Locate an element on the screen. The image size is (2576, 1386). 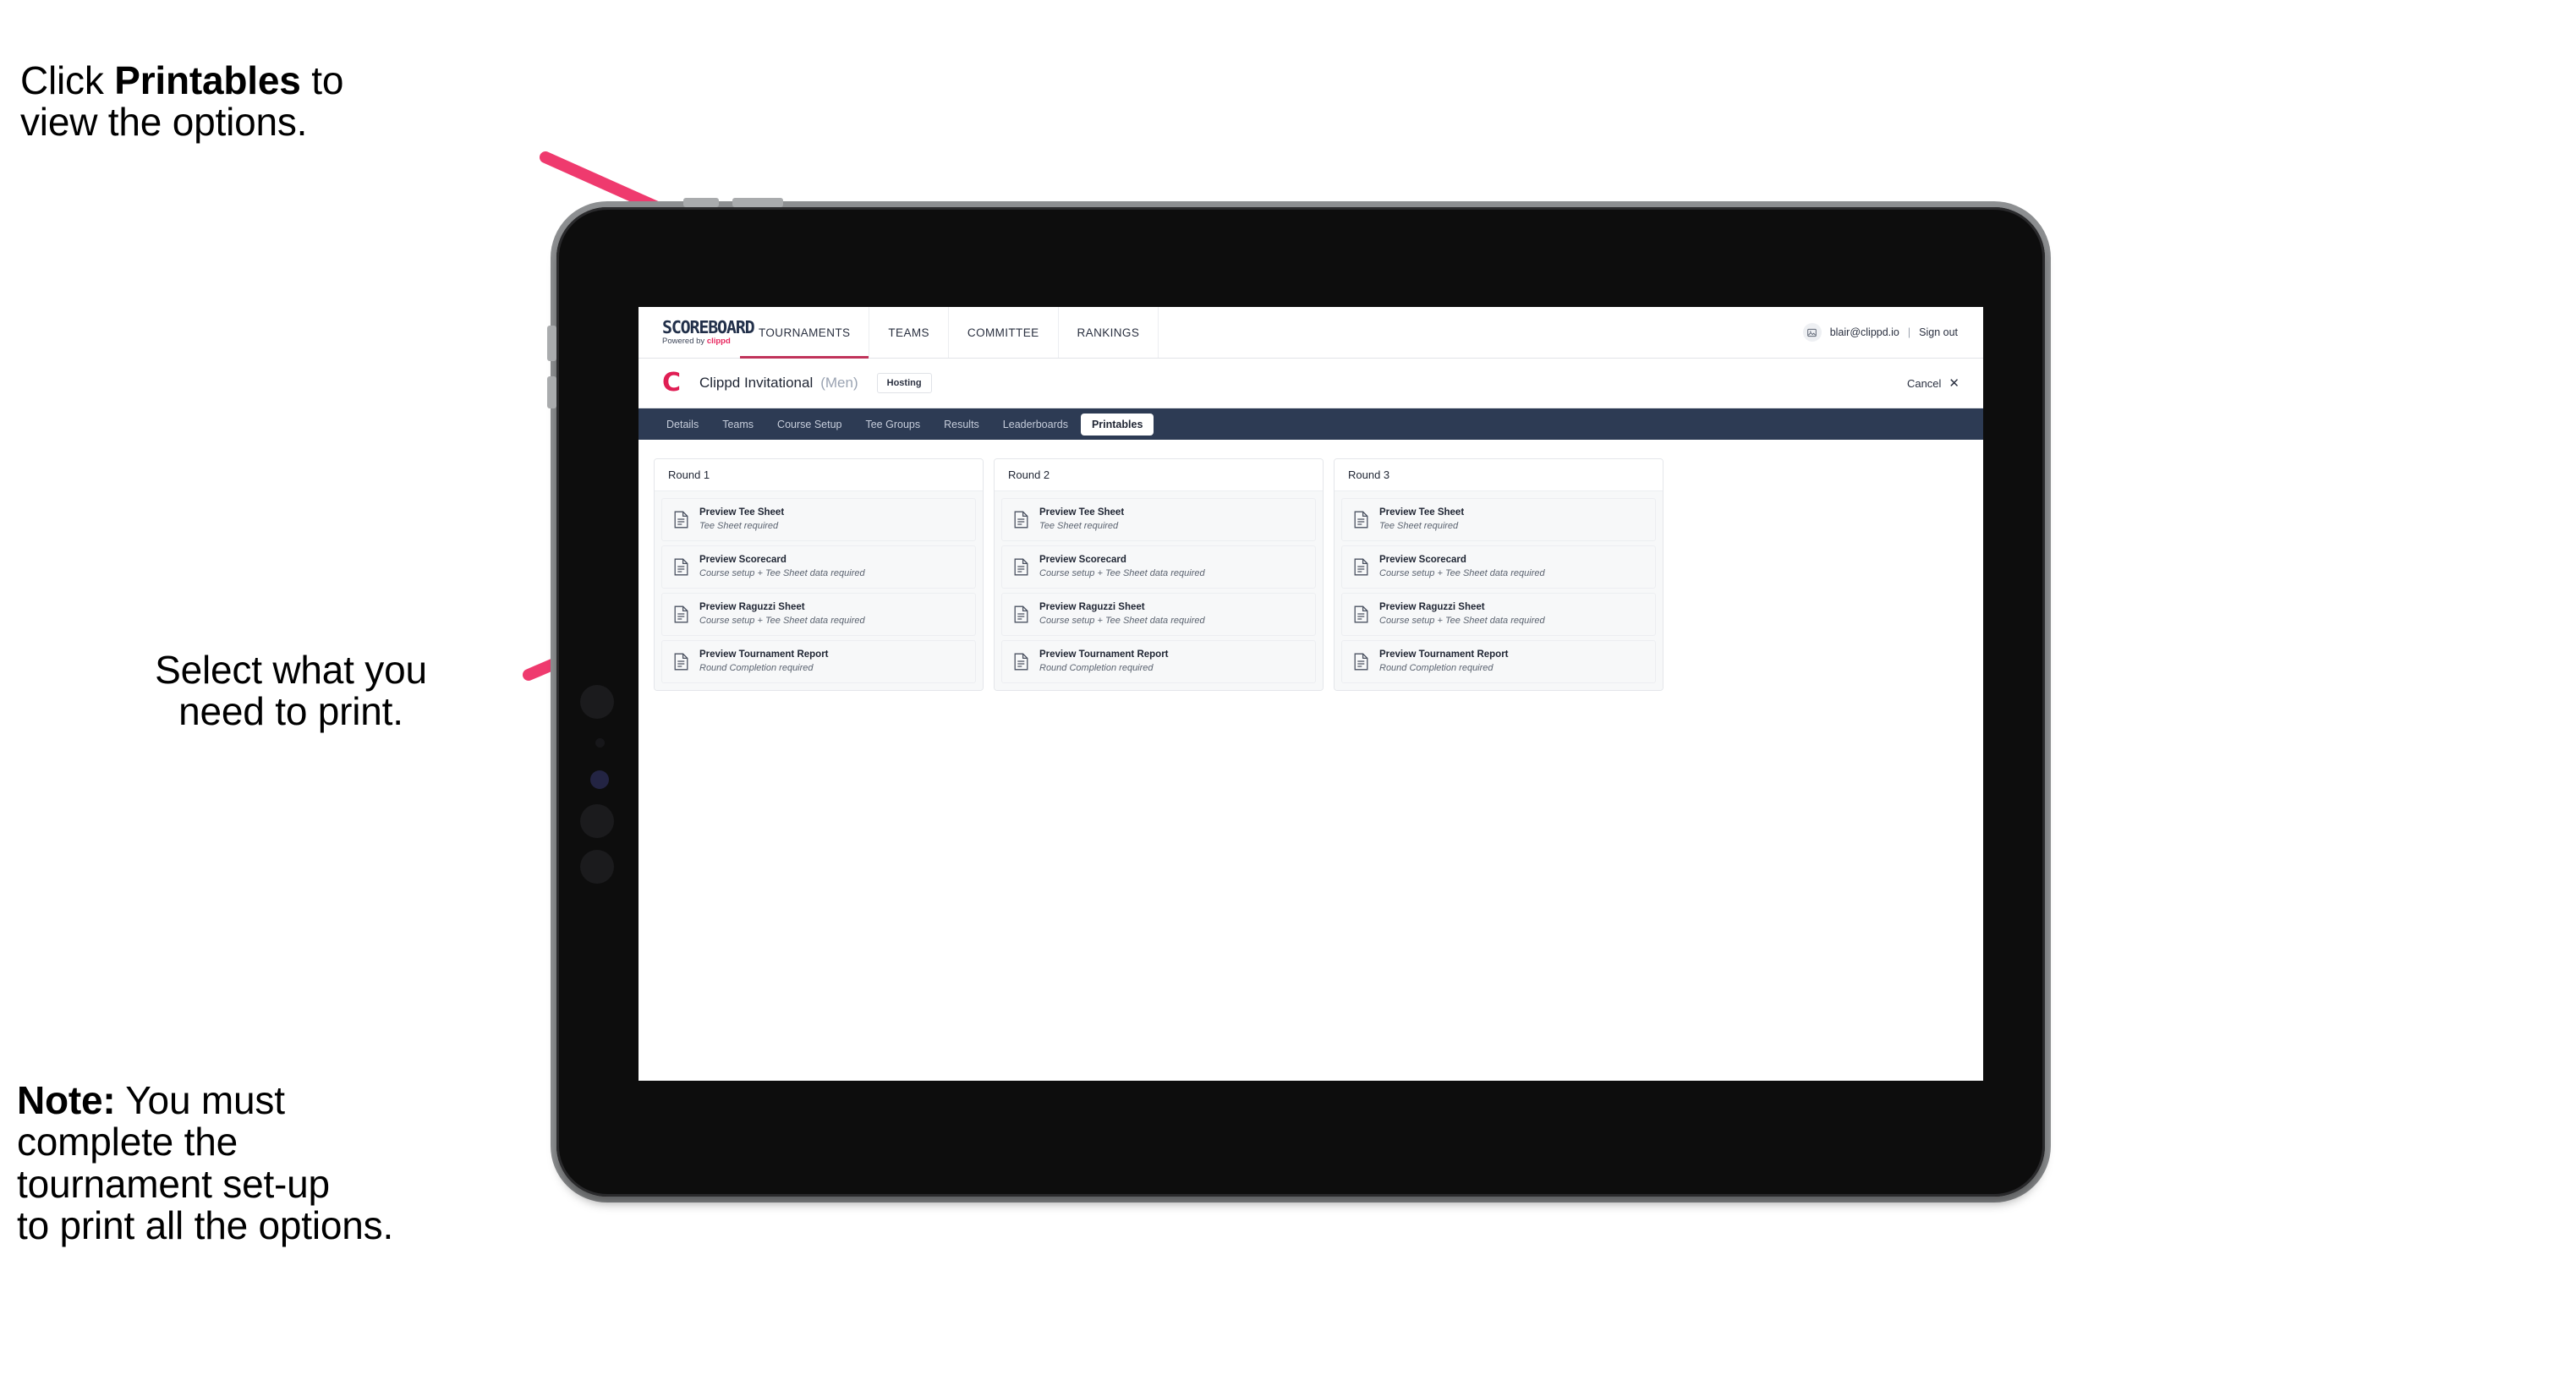
round-header: Round 1 is located at coordinates (819, 475).